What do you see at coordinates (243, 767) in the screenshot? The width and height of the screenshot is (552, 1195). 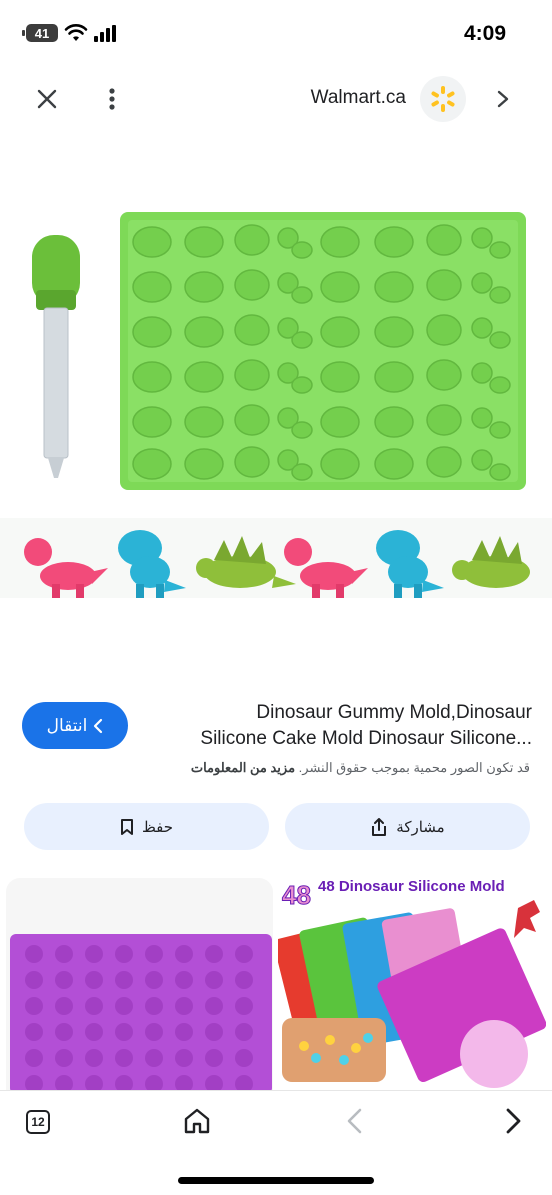 I see `learn-more-link: مزيد من المعلومات` at bounding box center [243, 767].